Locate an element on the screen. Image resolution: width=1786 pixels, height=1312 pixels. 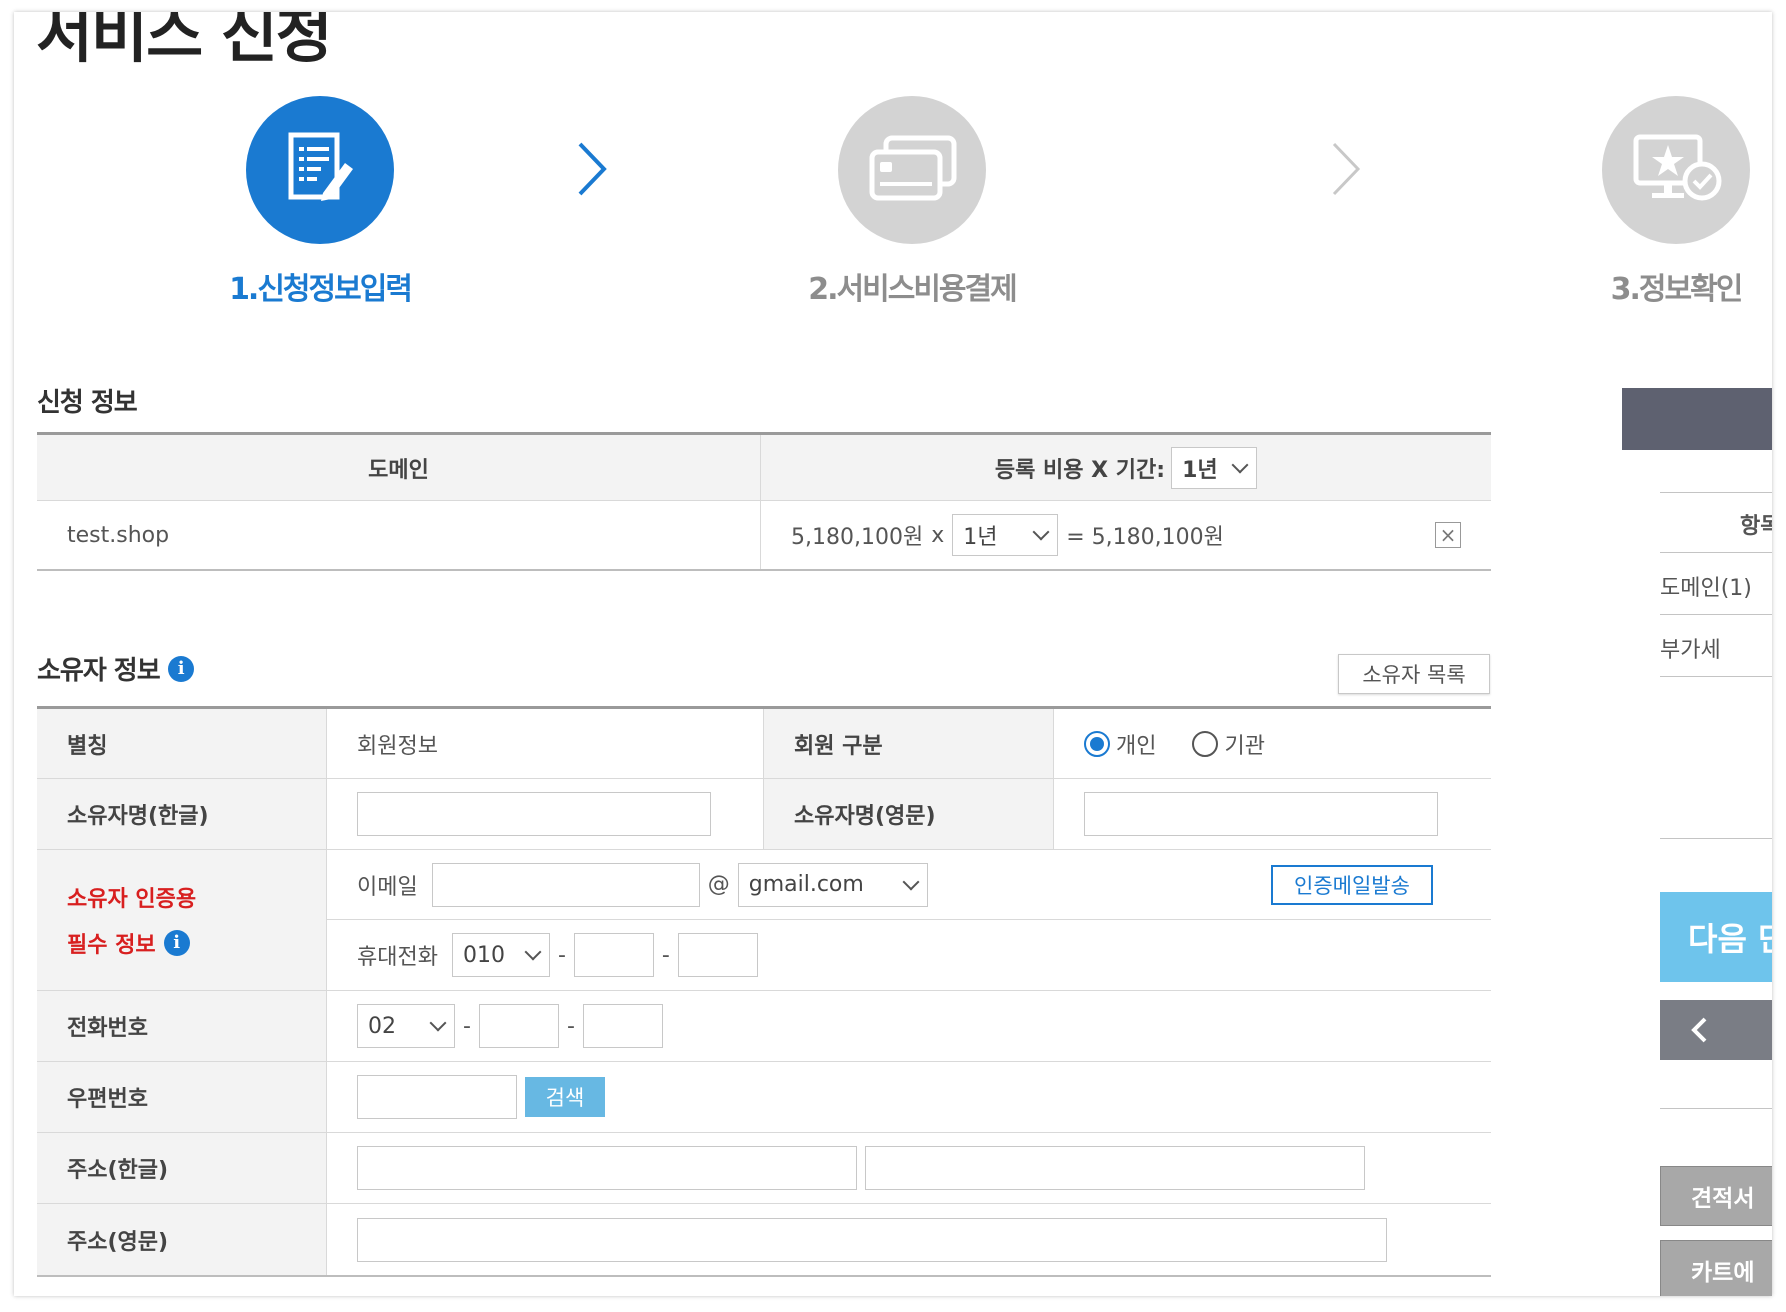
zip-label: 우편번호 is located at coordinates (182, 1097).